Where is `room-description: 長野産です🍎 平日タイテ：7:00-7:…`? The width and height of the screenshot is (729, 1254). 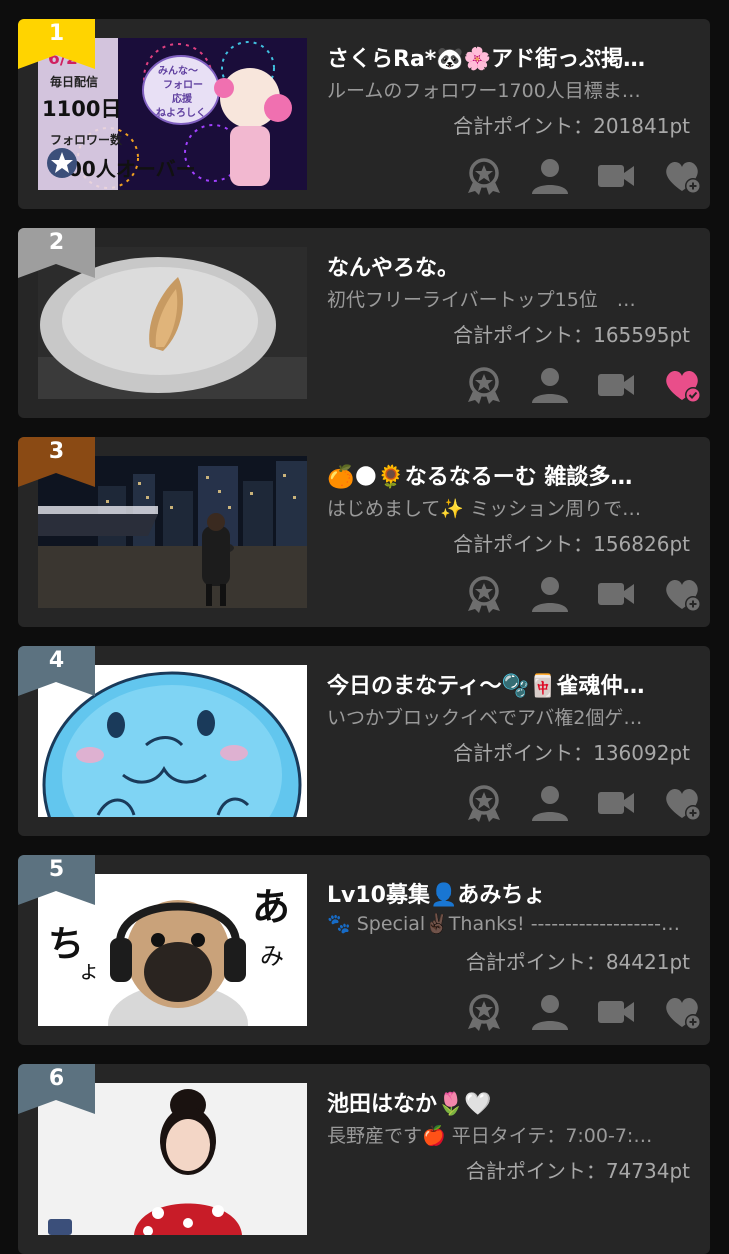 room-description: 長野産です🍎 平日タイテ：7:00-7:… is located at coordinates (490, 1136).